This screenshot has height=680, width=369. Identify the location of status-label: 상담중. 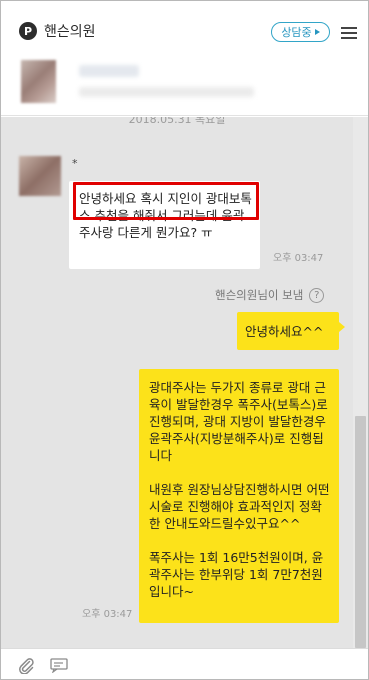
(296, 32).